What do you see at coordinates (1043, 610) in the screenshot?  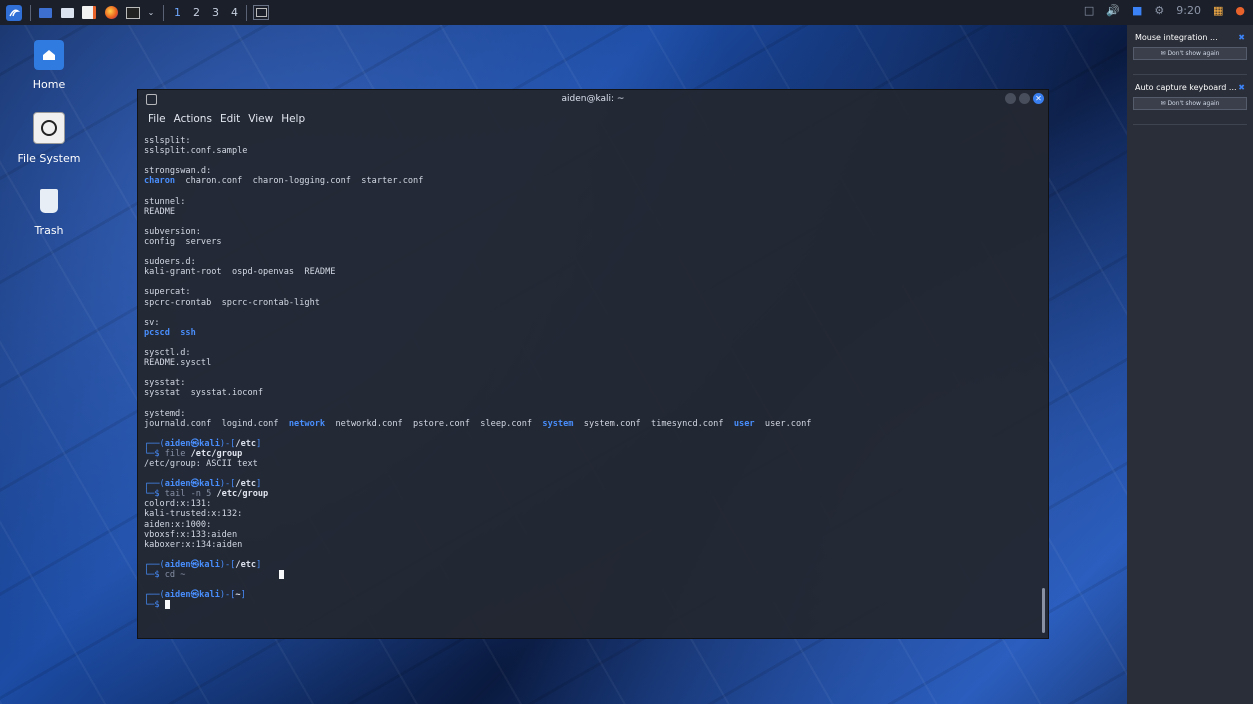 I see `terminal-scrollbar` at bounding box center [1043, 610].